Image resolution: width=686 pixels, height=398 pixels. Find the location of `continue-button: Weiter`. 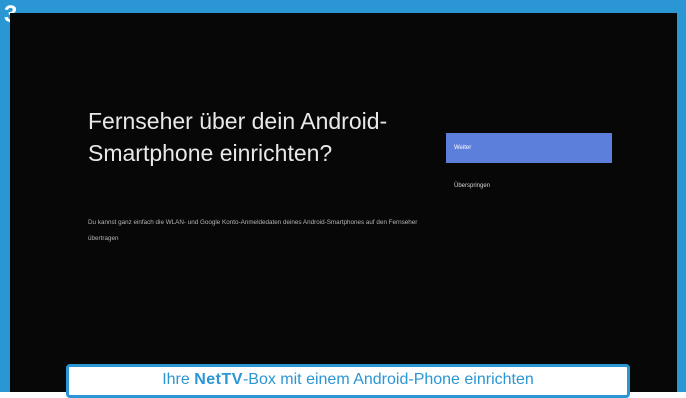

continue-button: Weiter is located at coordinates (529, 148).